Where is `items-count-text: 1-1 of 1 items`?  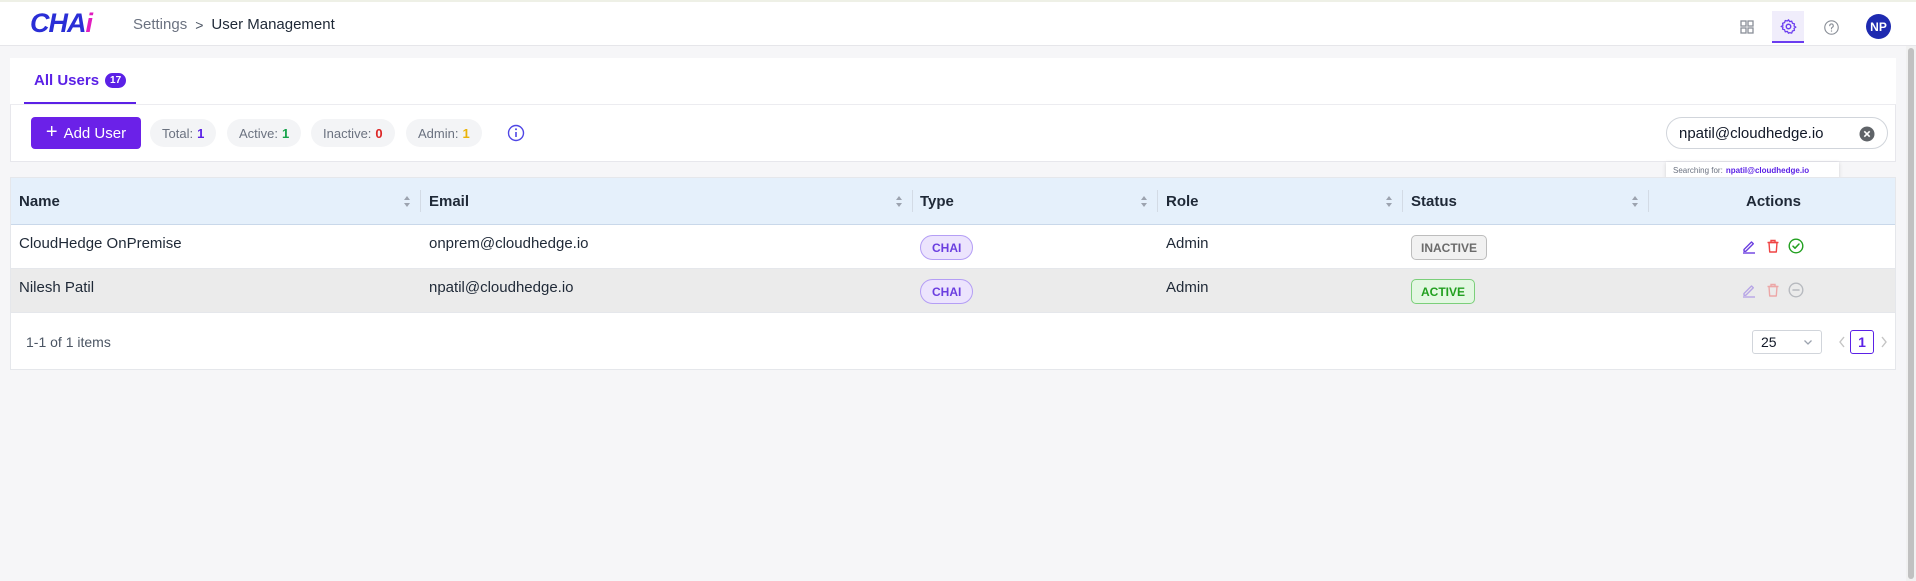
items-count-text: 1-1 of 1 items is located at coordinates (68, 342).